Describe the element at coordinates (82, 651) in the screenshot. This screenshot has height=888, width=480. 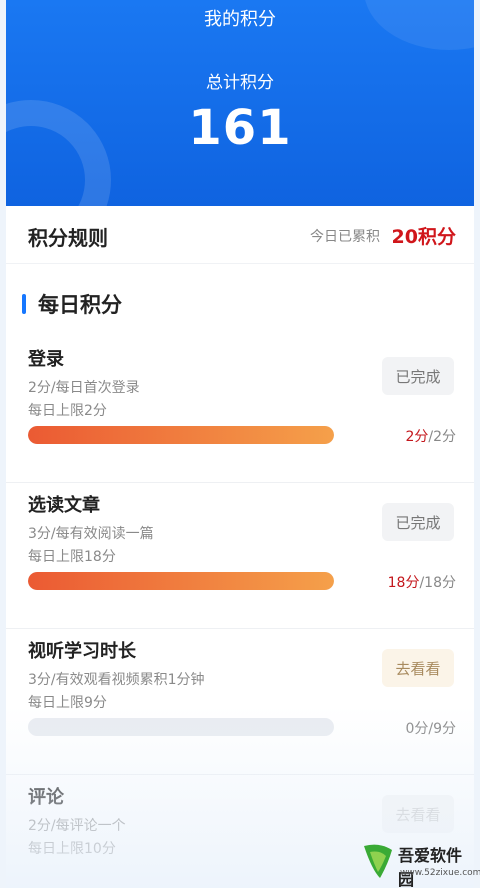
I see `task-name: 视听学习时长` at that location.